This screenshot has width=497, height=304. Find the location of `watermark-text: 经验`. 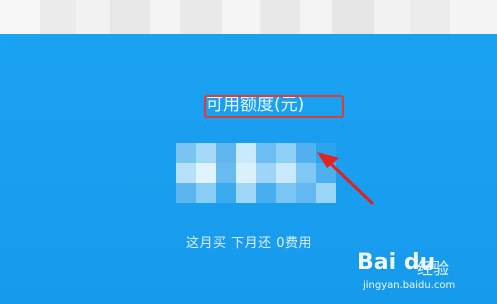

watermark-text: 经验 is located at coordinates (433, 268).